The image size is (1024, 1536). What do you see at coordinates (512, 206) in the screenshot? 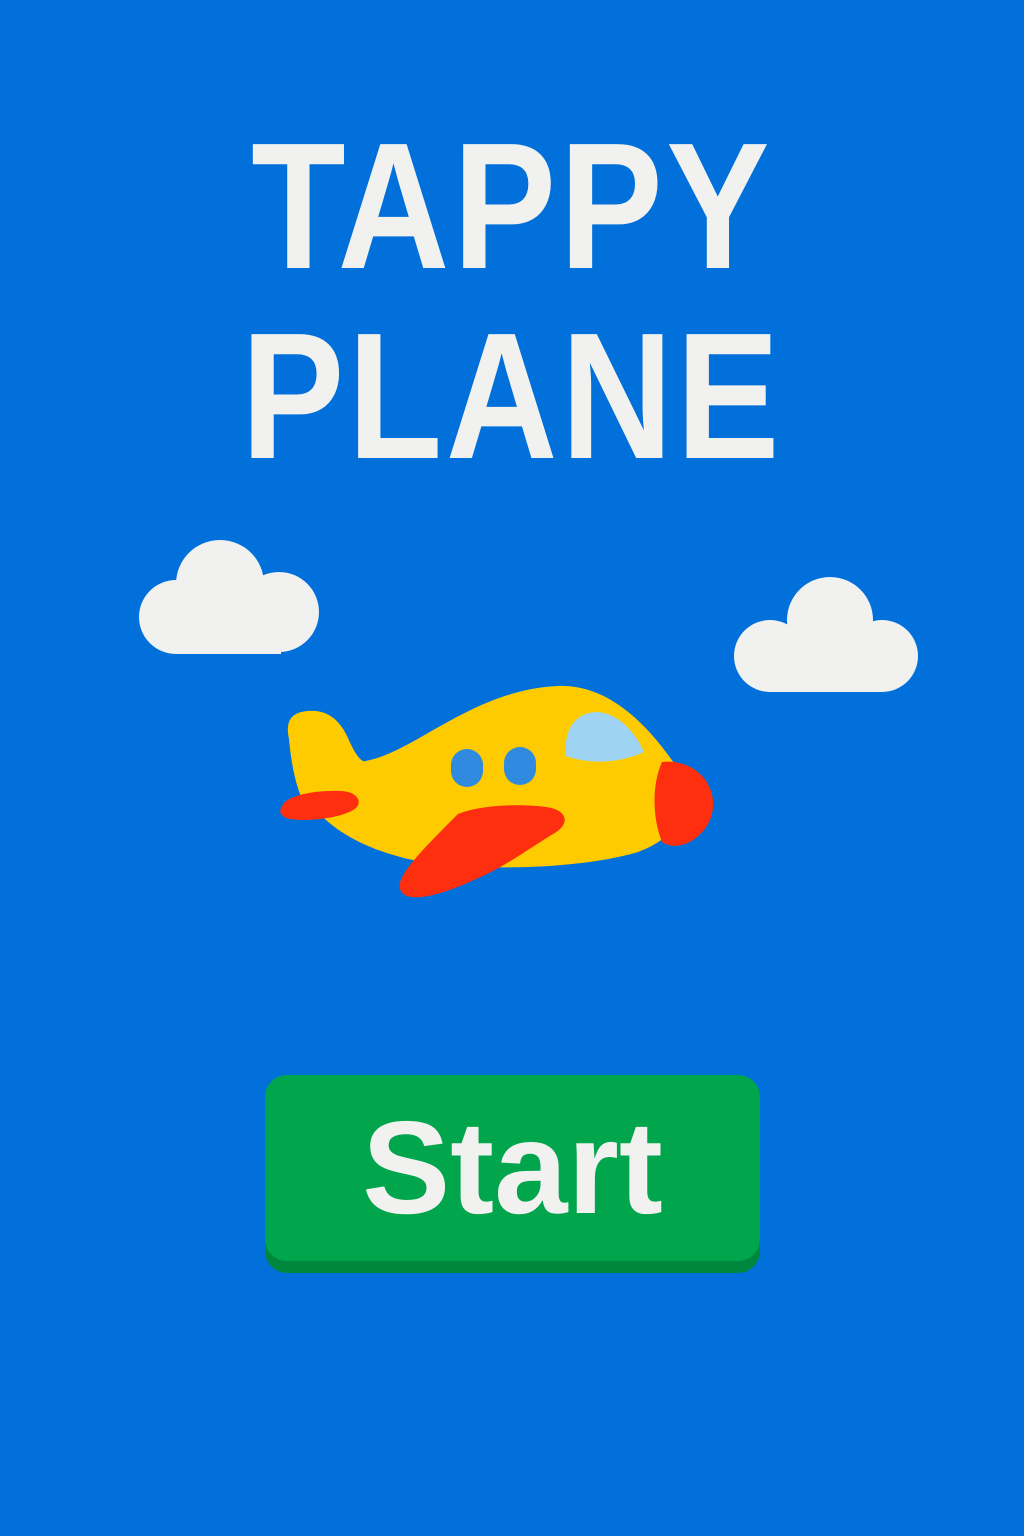
I see `game-title-line-1: TAPPY` at bounding box center [512, 206].